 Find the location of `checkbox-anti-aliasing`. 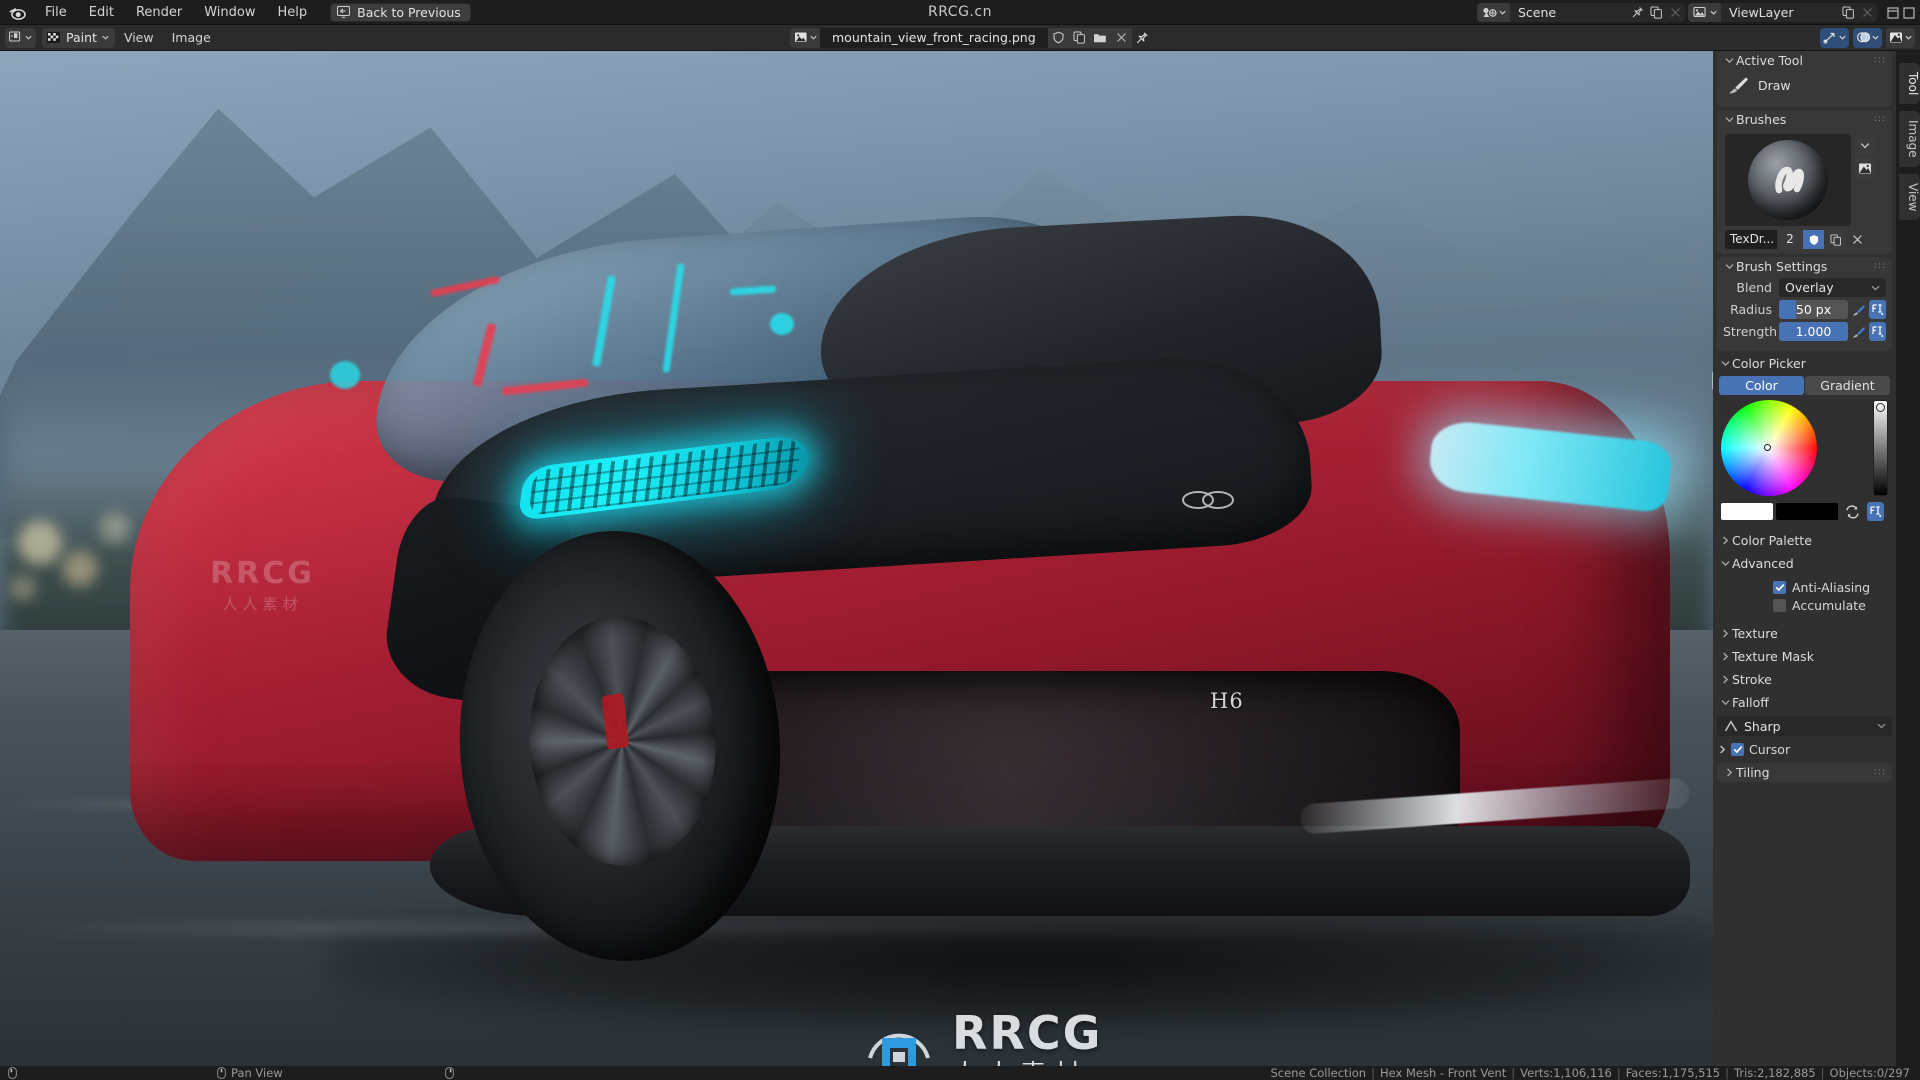

checkbox-anti-aliasing is located at coordinates (1779, 587).